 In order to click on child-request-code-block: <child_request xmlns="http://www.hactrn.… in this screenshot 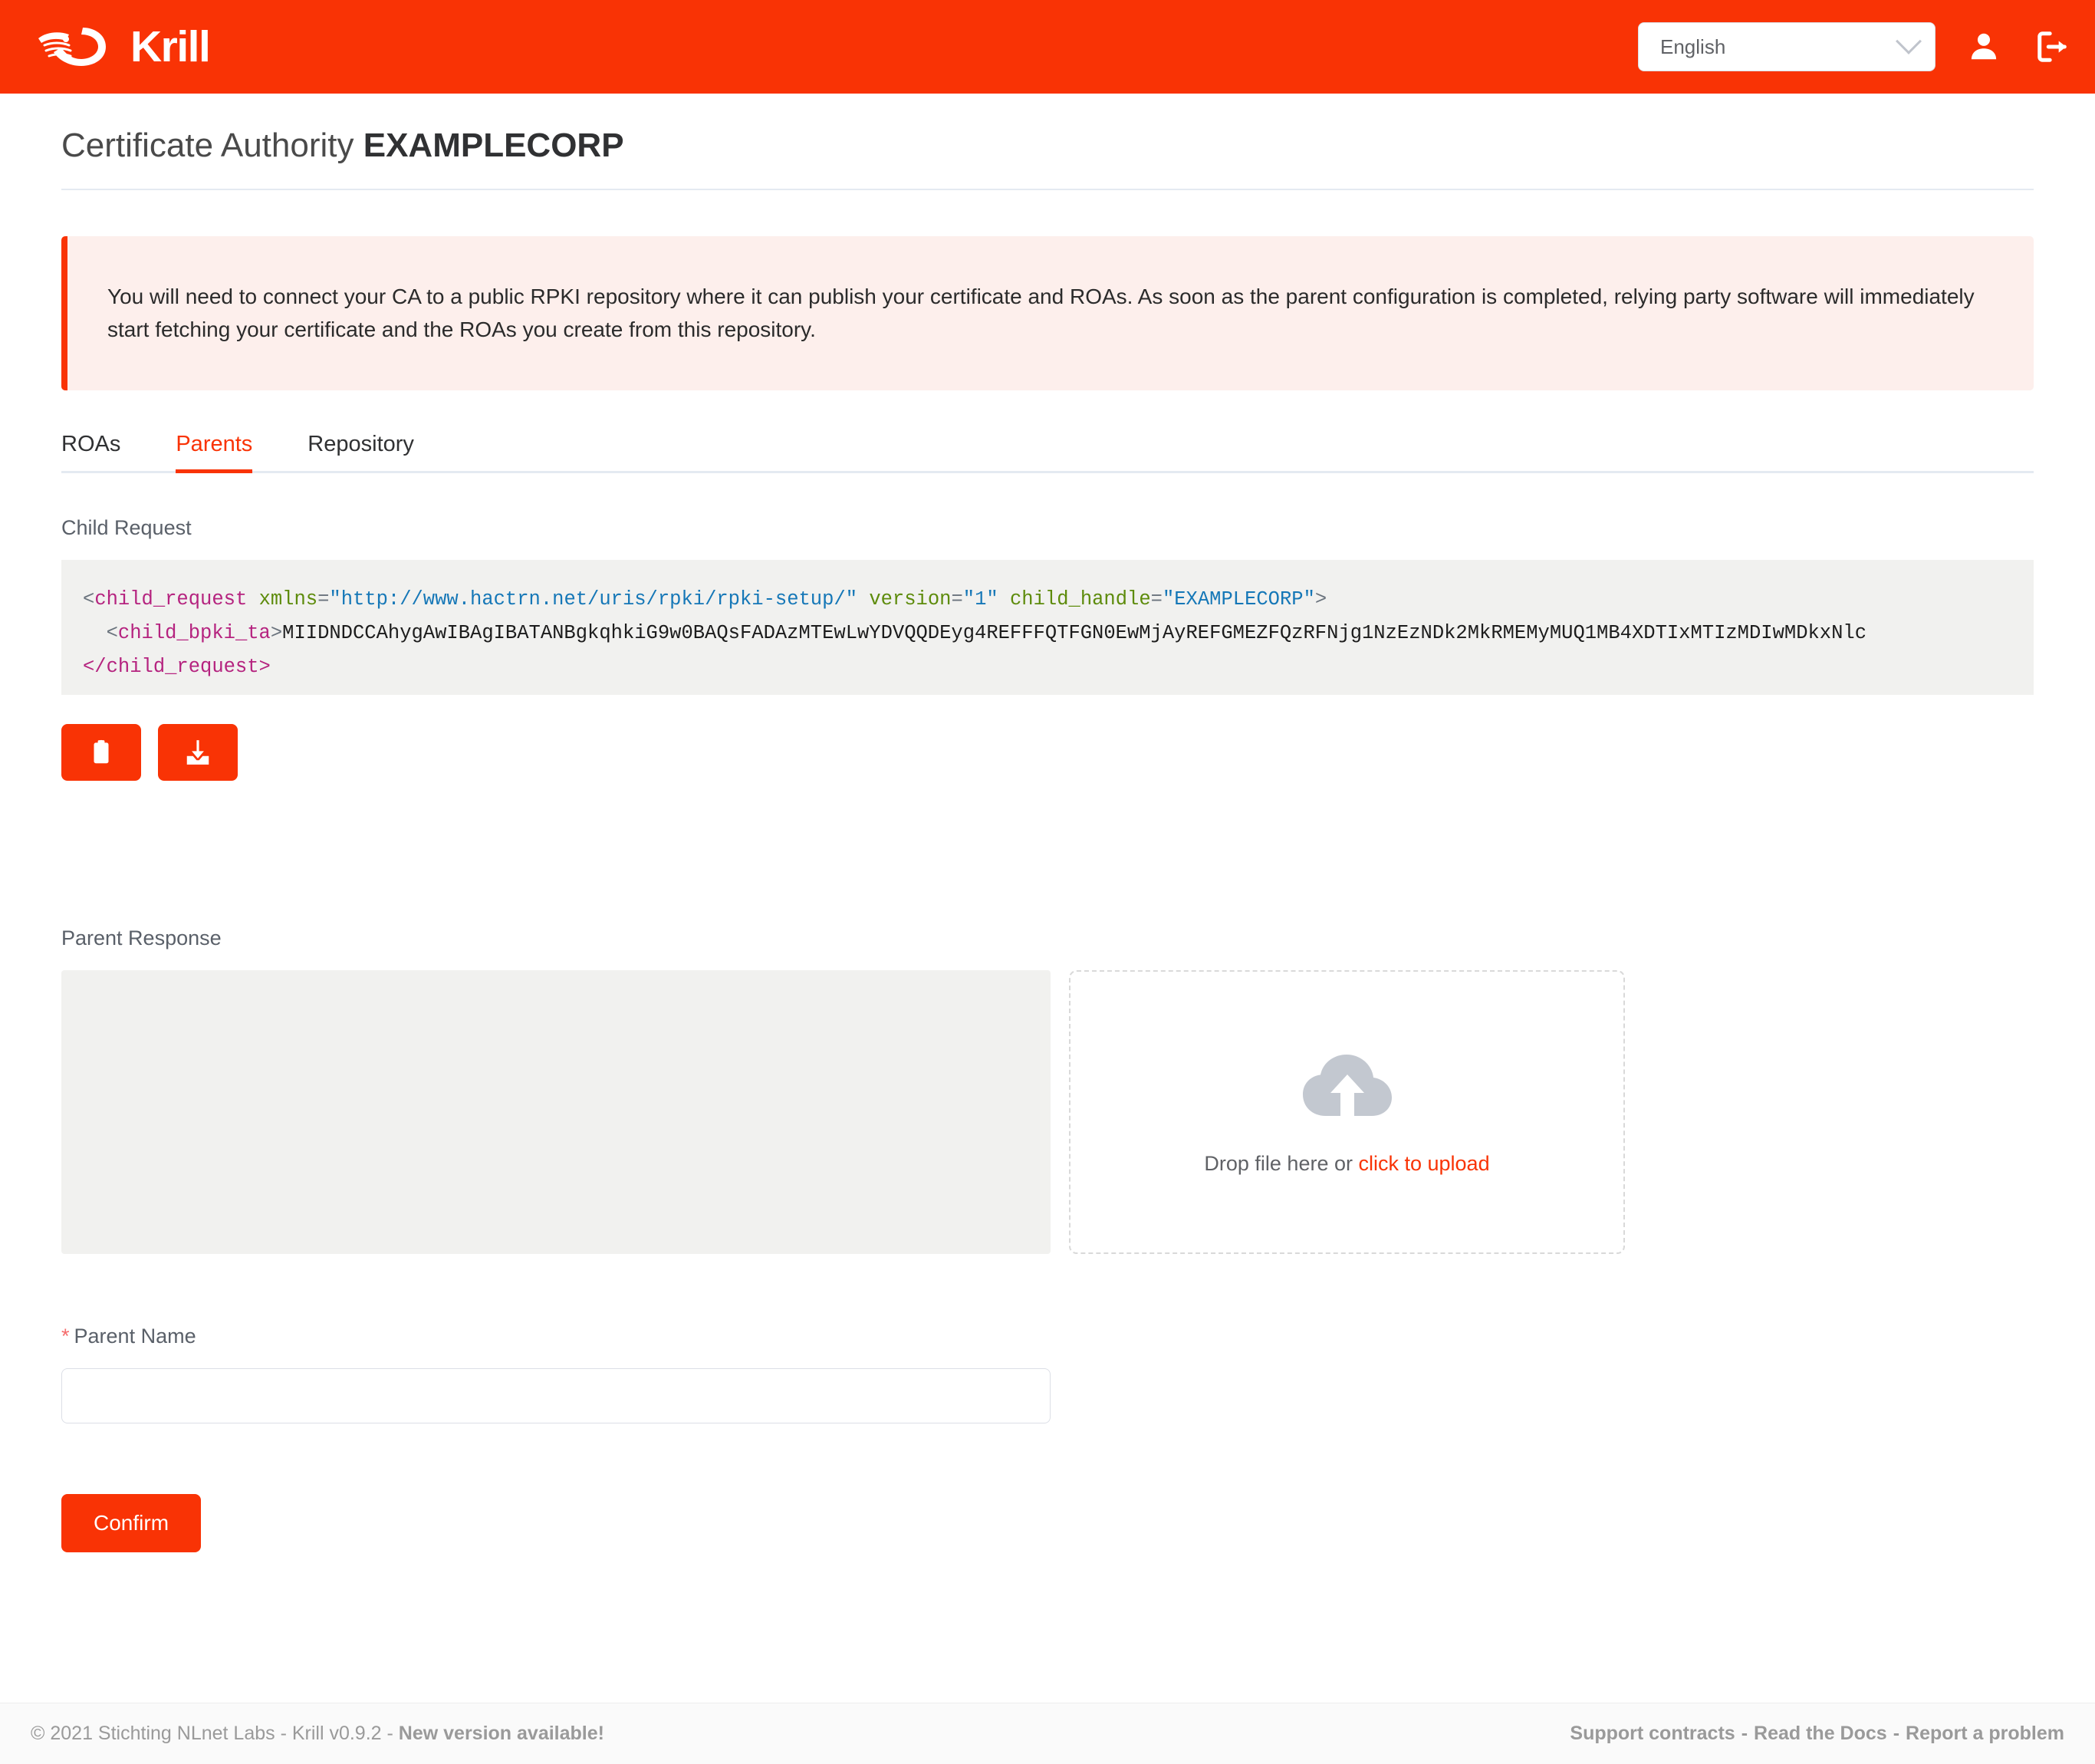, I will do `click(1047, 628)`.